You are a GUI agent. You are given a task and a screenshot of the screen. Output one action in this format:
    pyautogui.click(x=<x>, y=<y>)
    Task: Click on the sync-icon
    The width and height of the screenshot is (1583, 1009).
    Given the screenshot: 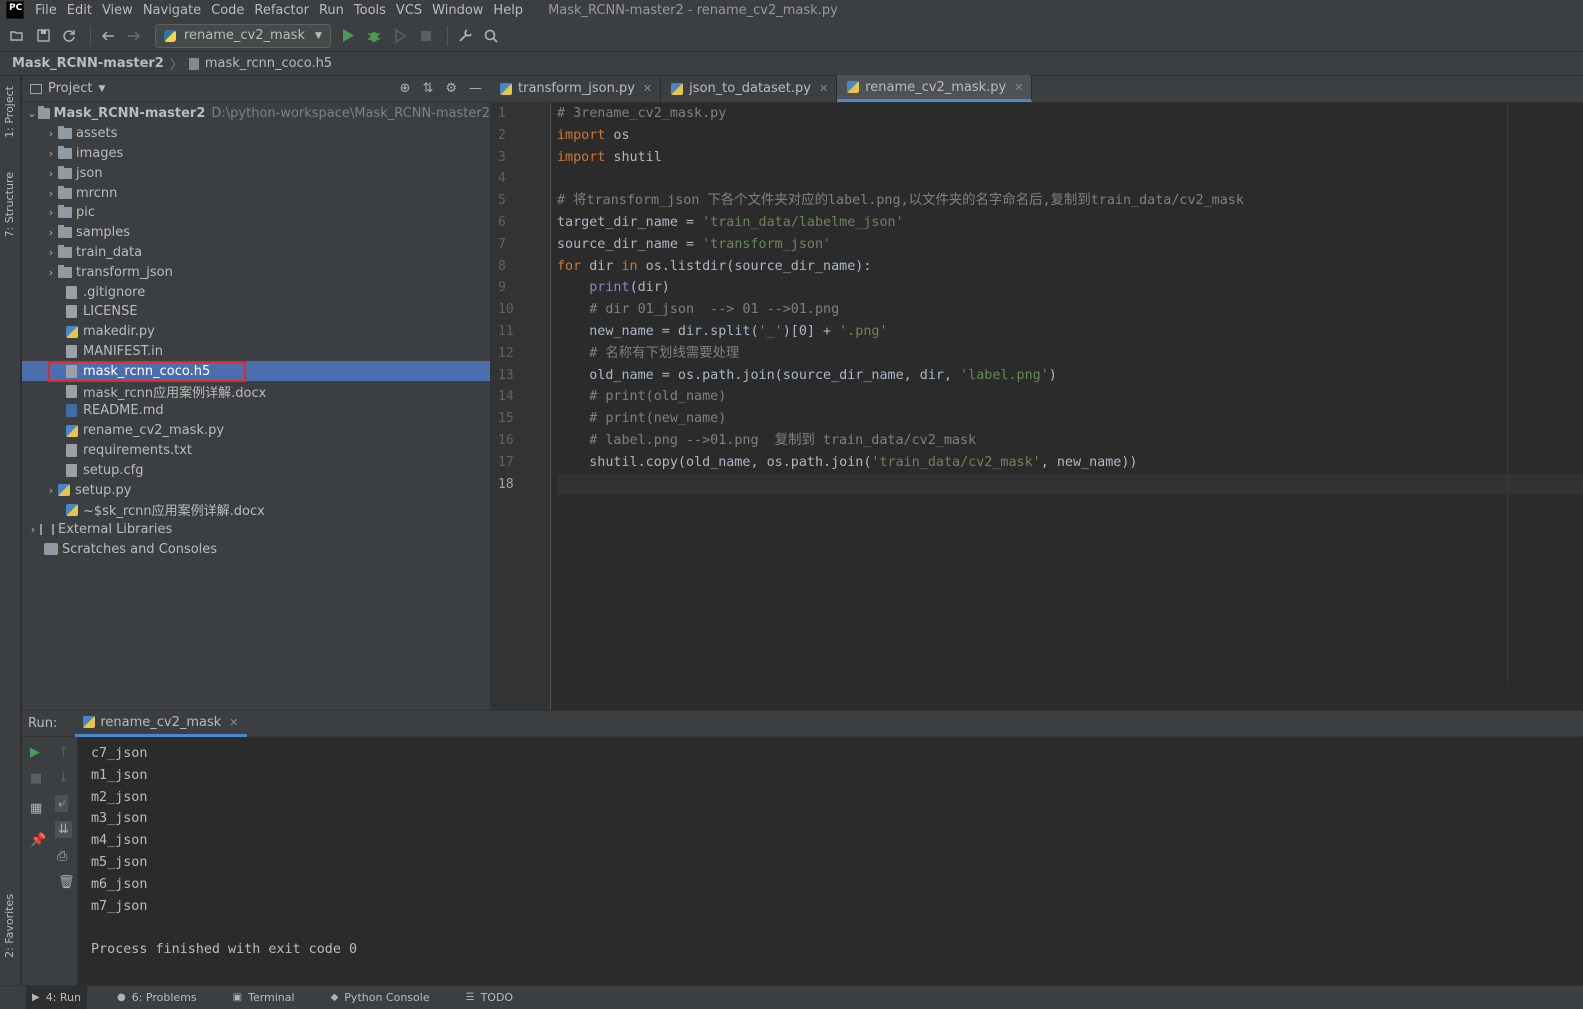 What is the action you would take?
    pyautogui.click(x=69, y=36)
    